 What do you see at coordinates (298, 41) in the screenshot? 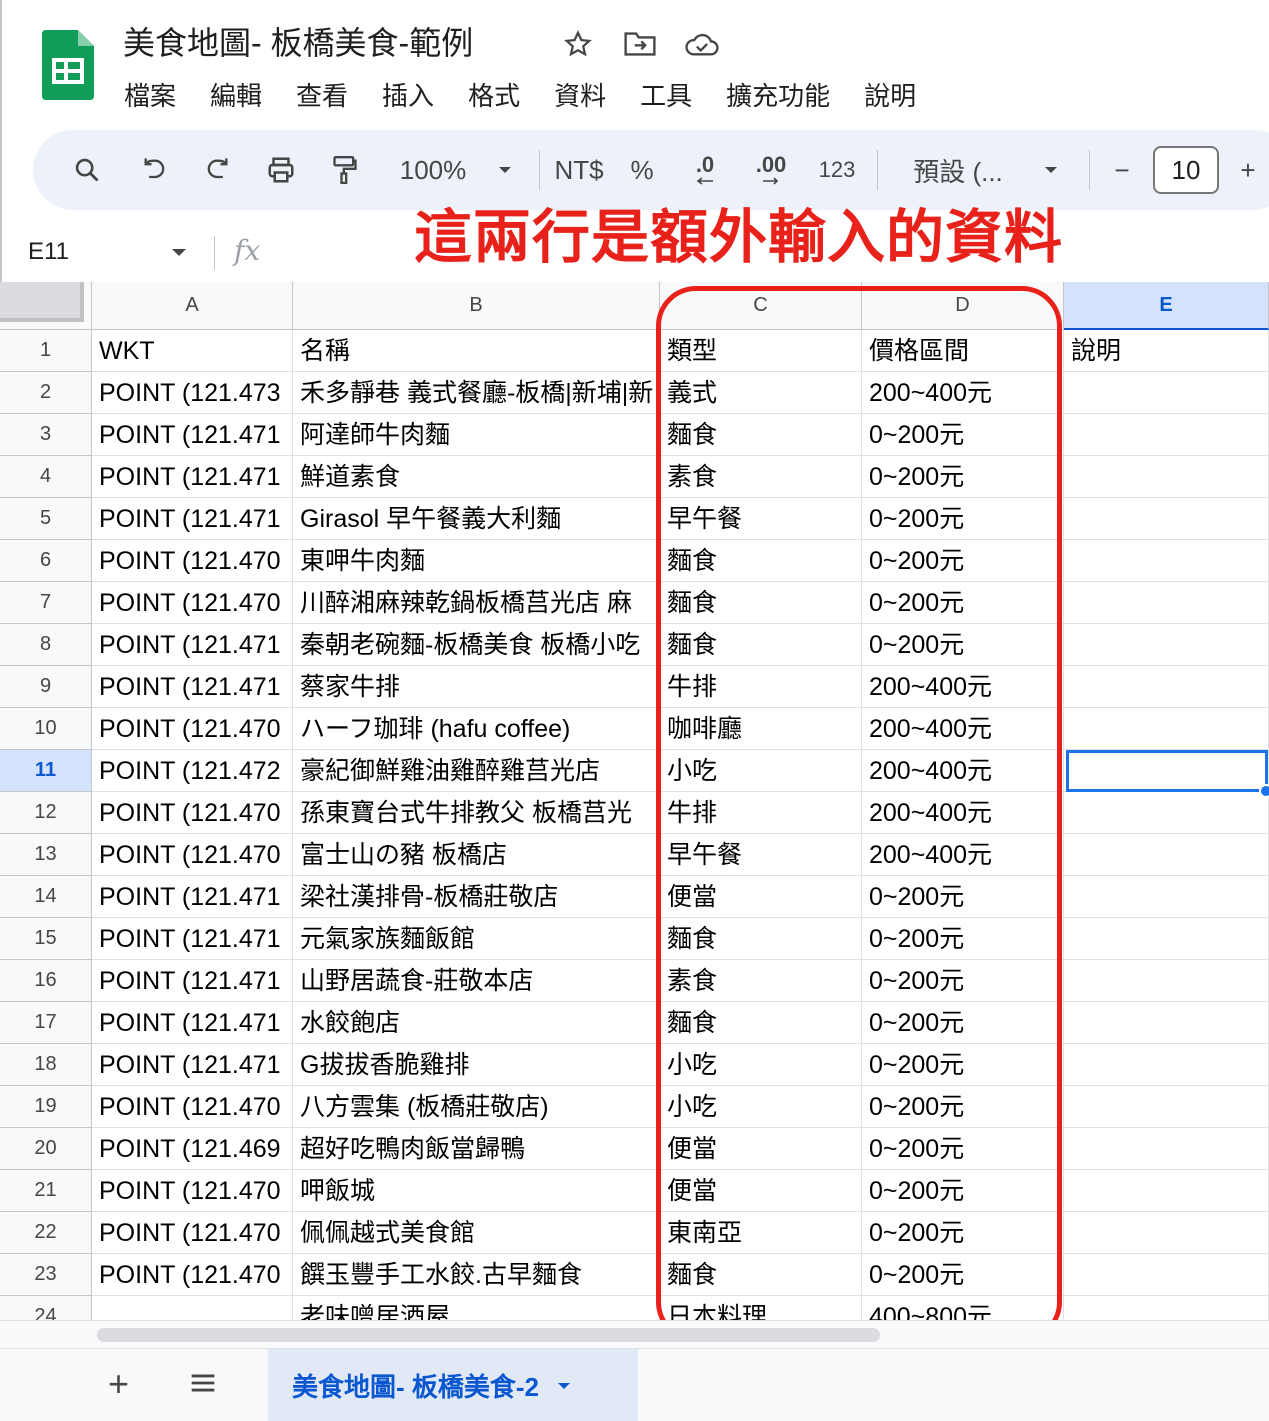
I see `document-title: 美食地圖- 板橋美食-範例` at bounding box center [298, 41].